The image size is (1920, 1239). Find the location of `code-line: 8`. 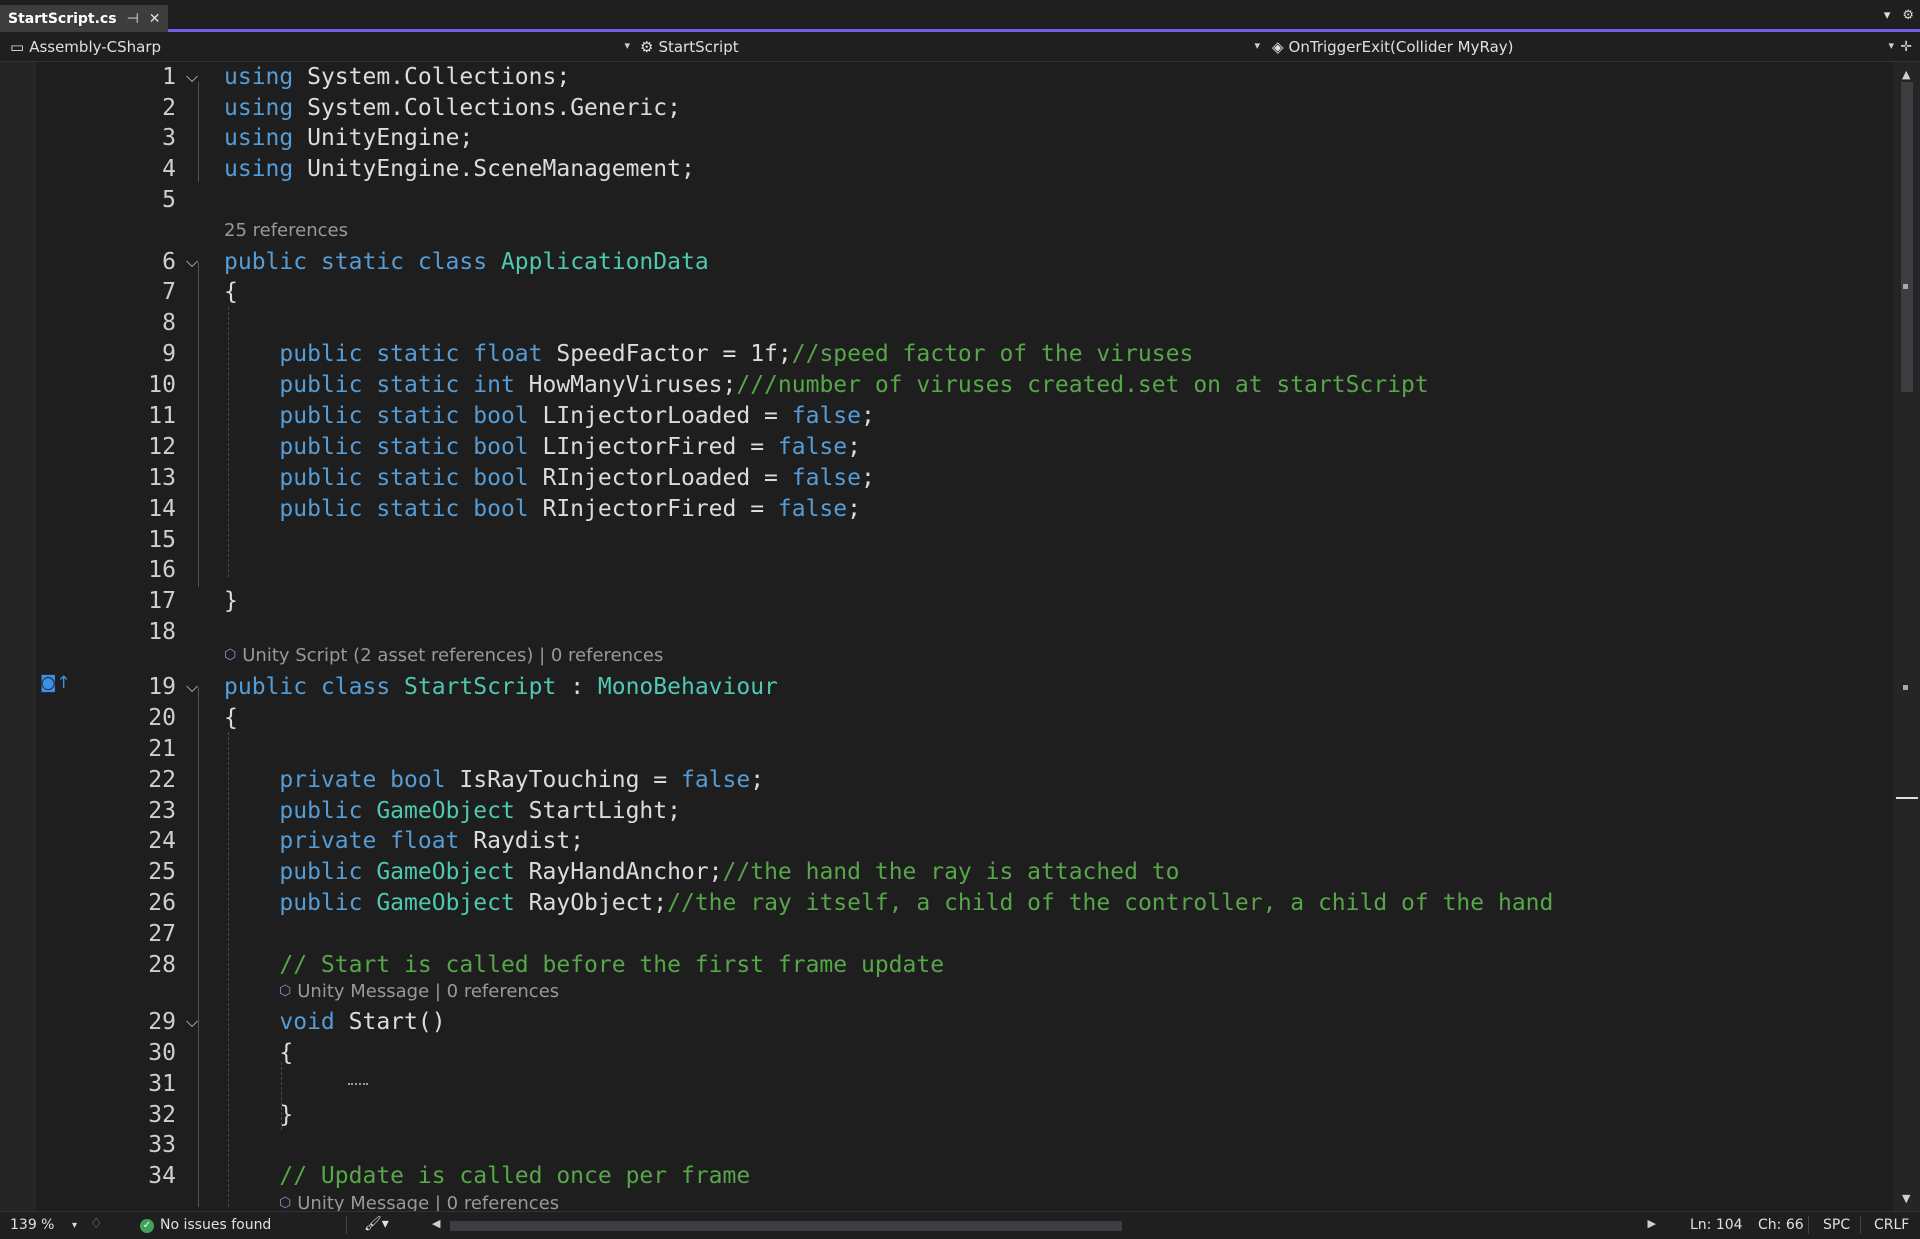

code-line: 8 is located at coordinates (965, 323).